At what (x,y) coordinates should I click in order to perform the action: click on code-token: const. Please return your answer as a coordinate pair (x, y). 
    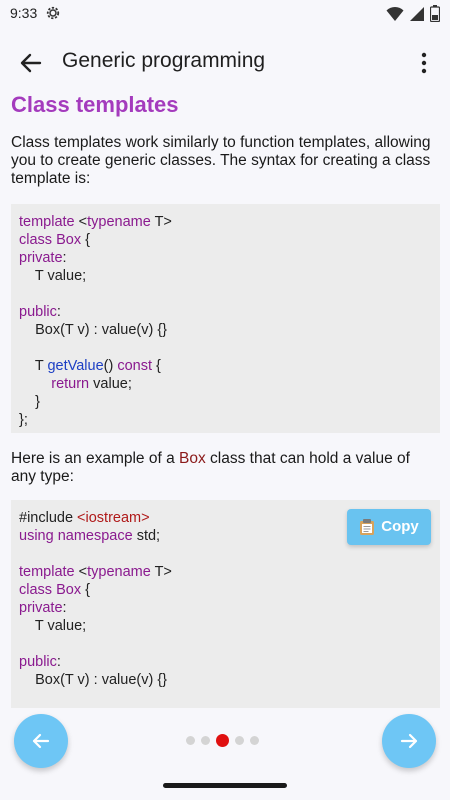
    Looking at the image, I should click on (135, 366).